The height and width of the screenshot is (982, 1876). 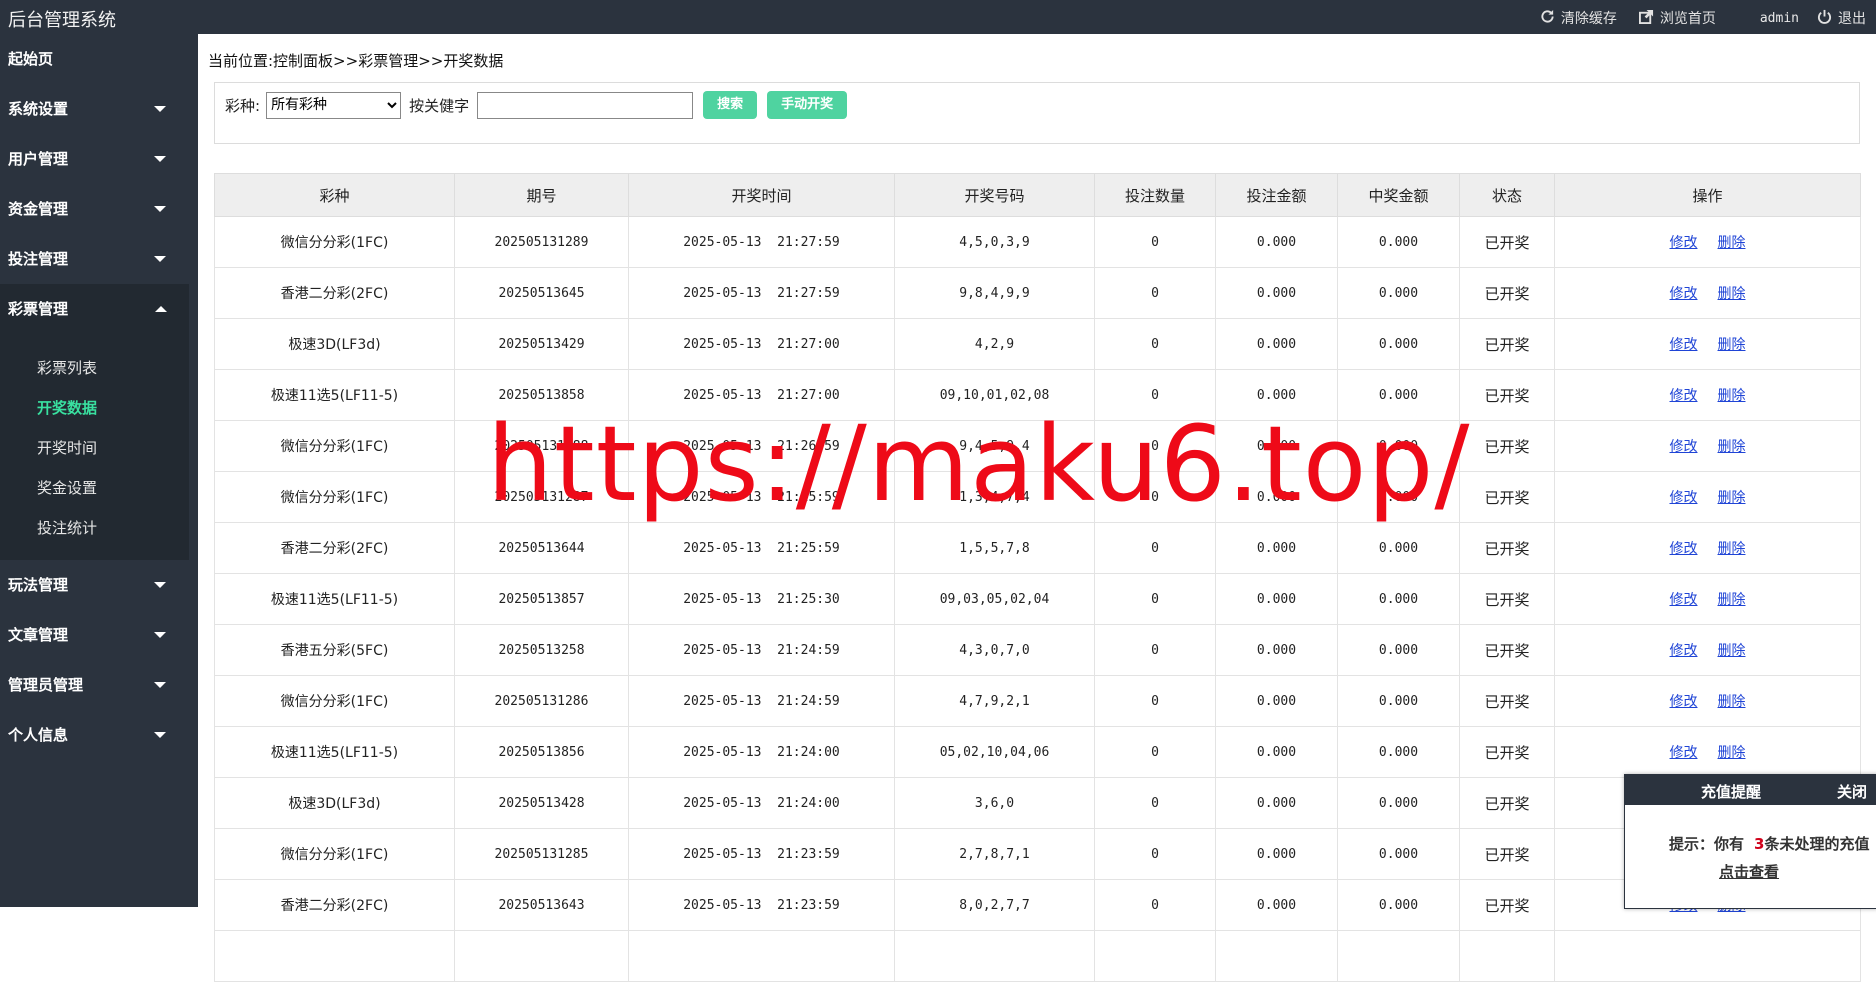 What do you see at coordinates (994, 650) in the screenshot?
I see `draw-numbers-cell: 4,3,0,7,0` at bounding box center [994, 650].